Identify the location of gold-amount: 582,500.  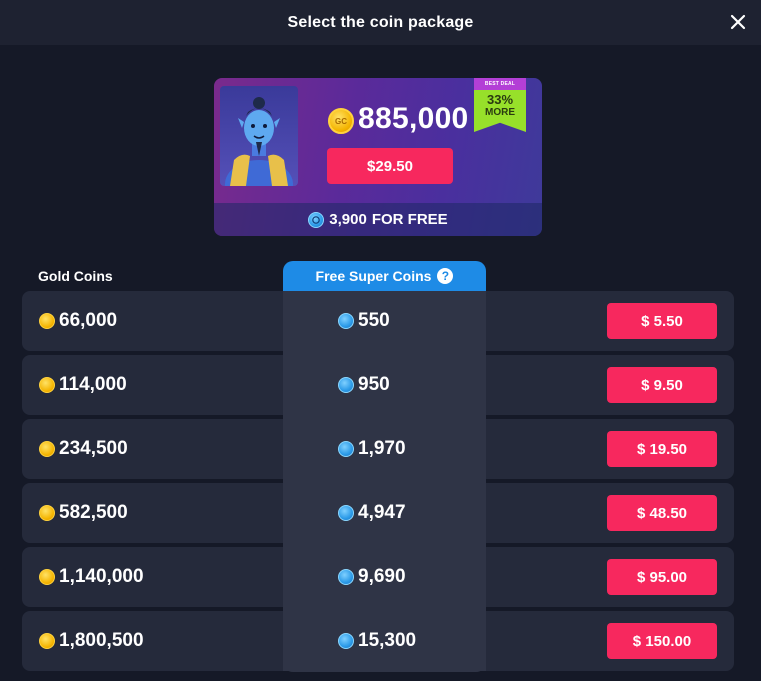
(93, 512).